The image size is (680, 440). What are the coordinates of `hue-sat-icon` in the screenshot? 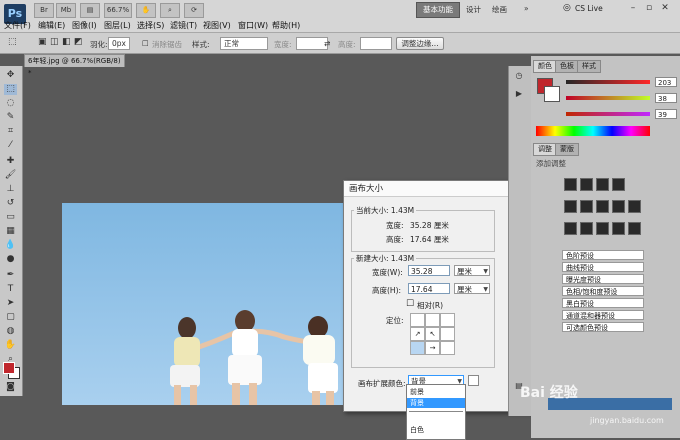 It's located at (586, 206).